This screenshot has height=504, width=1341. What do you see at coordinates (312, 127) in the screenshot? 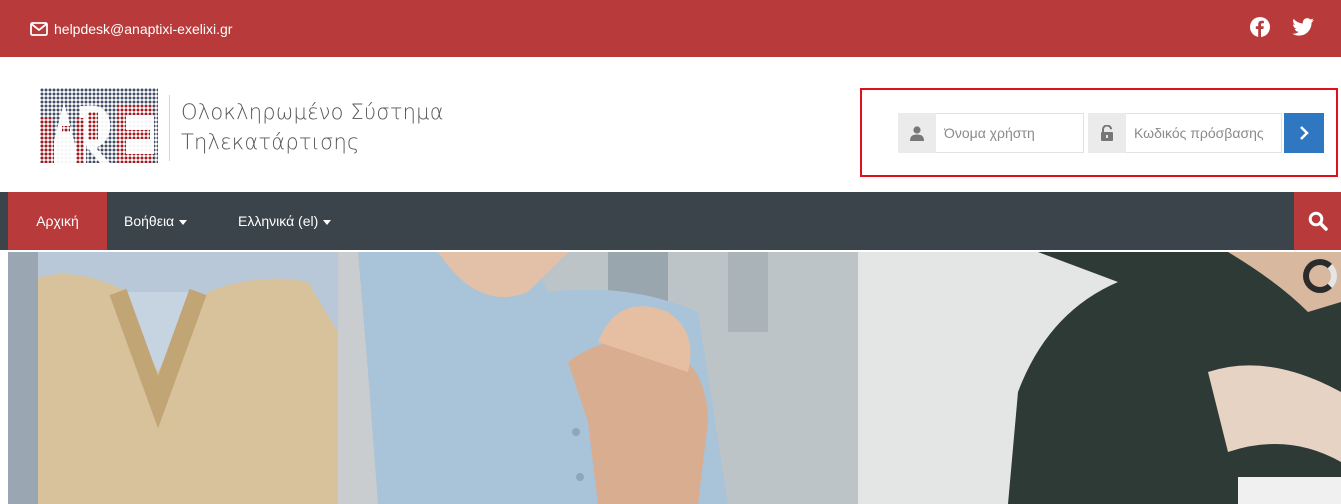
I see `site-title: Ολοκληρωμένο Σύστημα Τηλεκατάρτισης` at bounding box center [312, 127].